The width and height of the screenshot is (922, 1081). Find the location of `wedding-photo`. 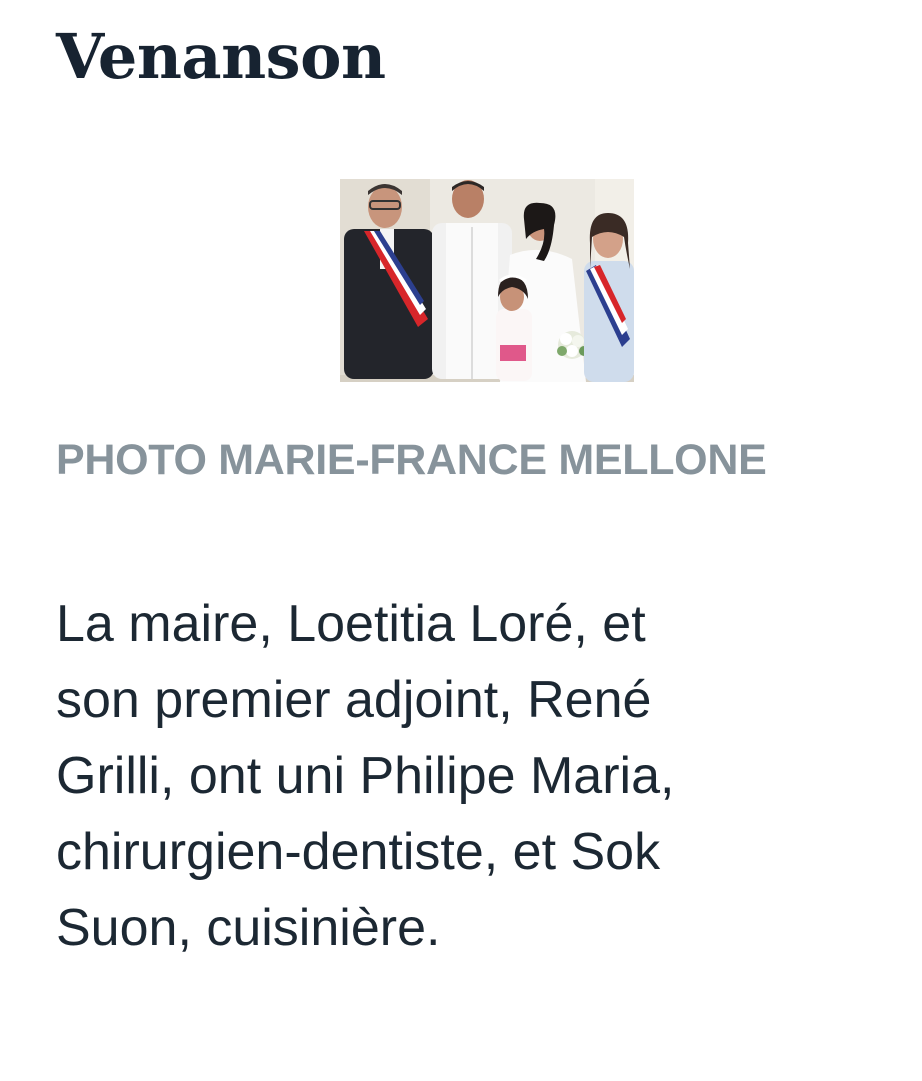

wedding-photo is located at coordinates (487, 280).